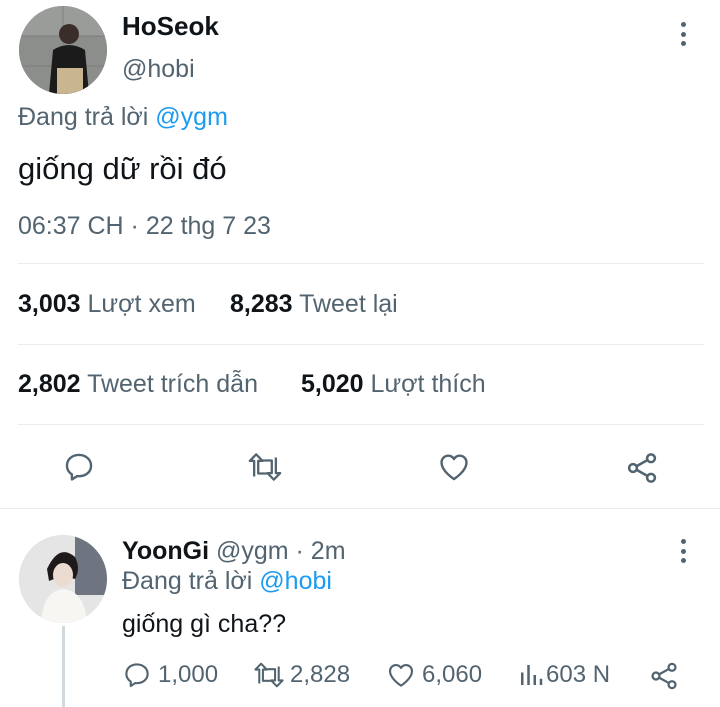 Image resolution: width=720 pixels, height=707 pixels. I want to click on likes-label: Lượt thích, so click(428, 384).